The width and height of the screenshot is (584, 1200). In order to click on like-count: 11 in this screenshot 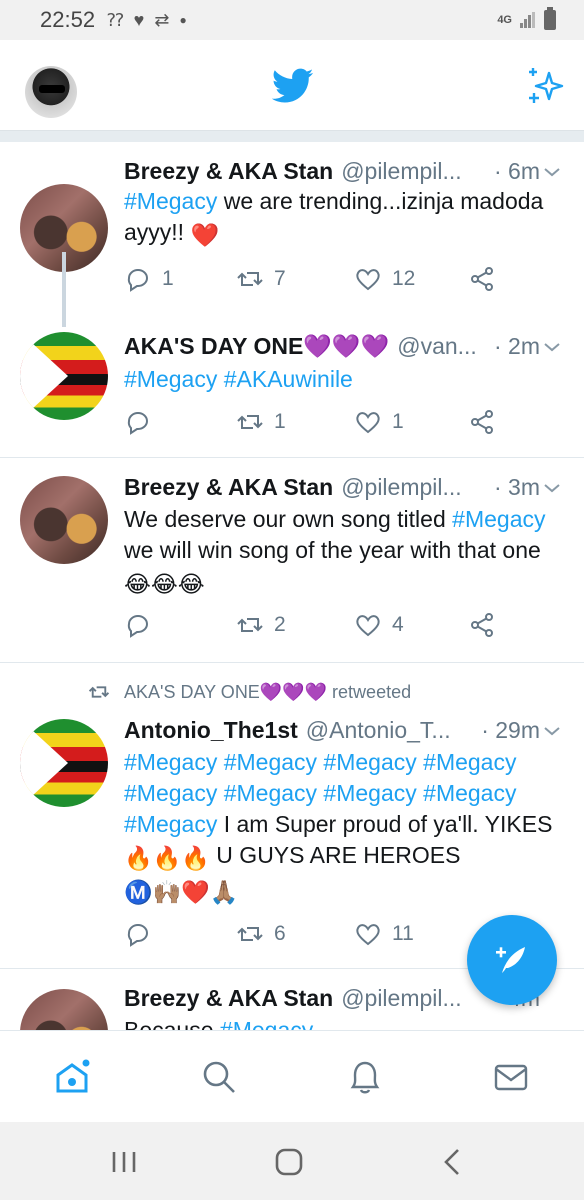, I will do `click(403, 933)`.